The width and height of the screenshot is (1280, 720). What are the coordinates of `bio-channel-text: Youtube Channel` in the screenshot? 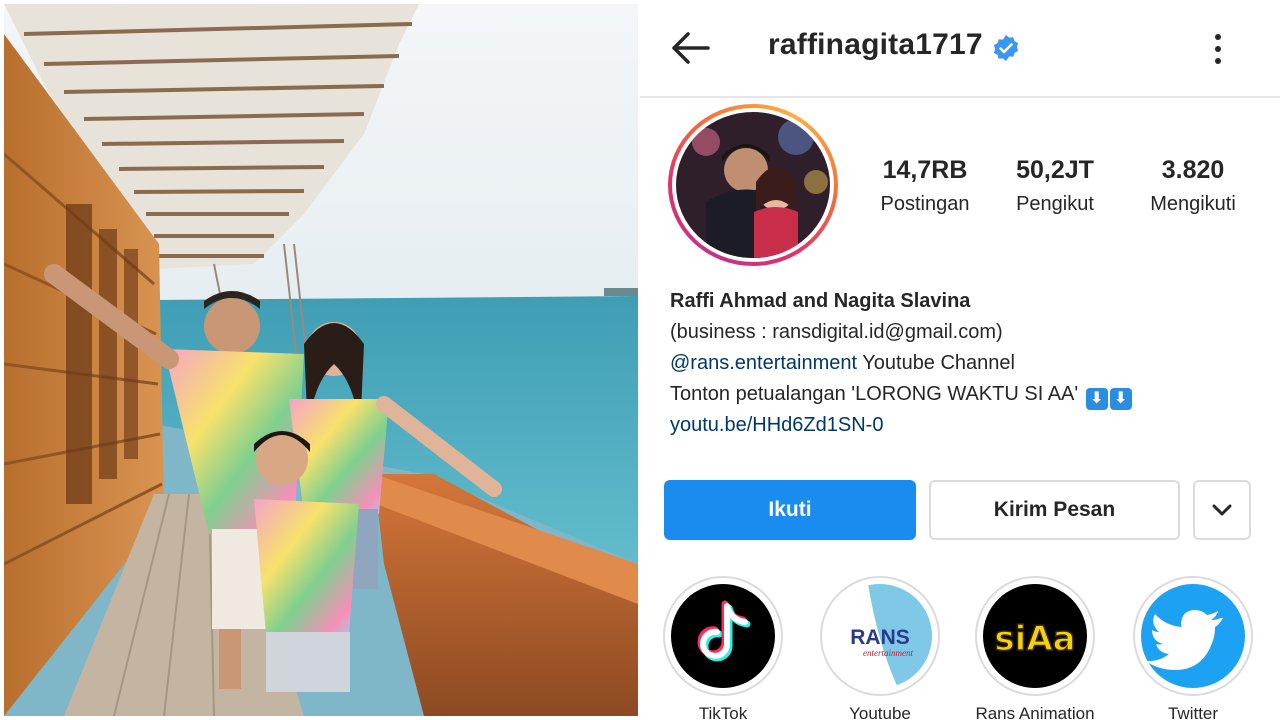 It's located at (936, 363).